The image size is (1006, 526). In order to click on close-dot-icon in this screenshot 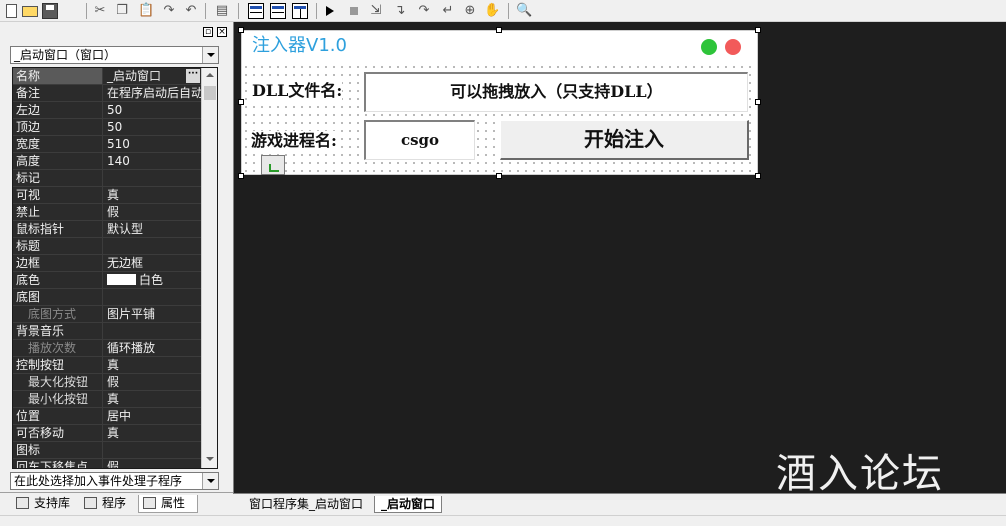, I will do `click(733, 47)`.